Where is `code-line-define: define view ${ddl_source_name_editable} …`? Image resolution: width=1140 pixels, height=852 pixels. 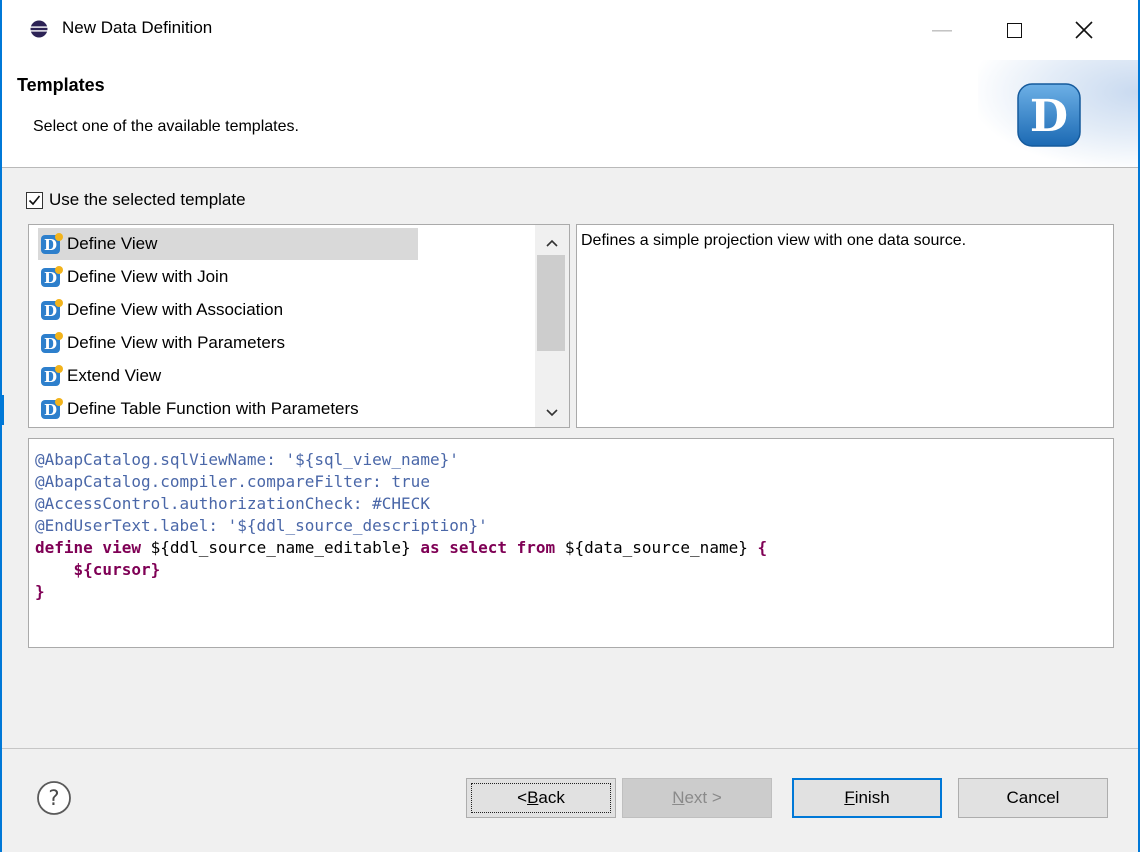
code-line-define: define view ${ddl_source_name_editable} … is located at coordinates (401, 547).